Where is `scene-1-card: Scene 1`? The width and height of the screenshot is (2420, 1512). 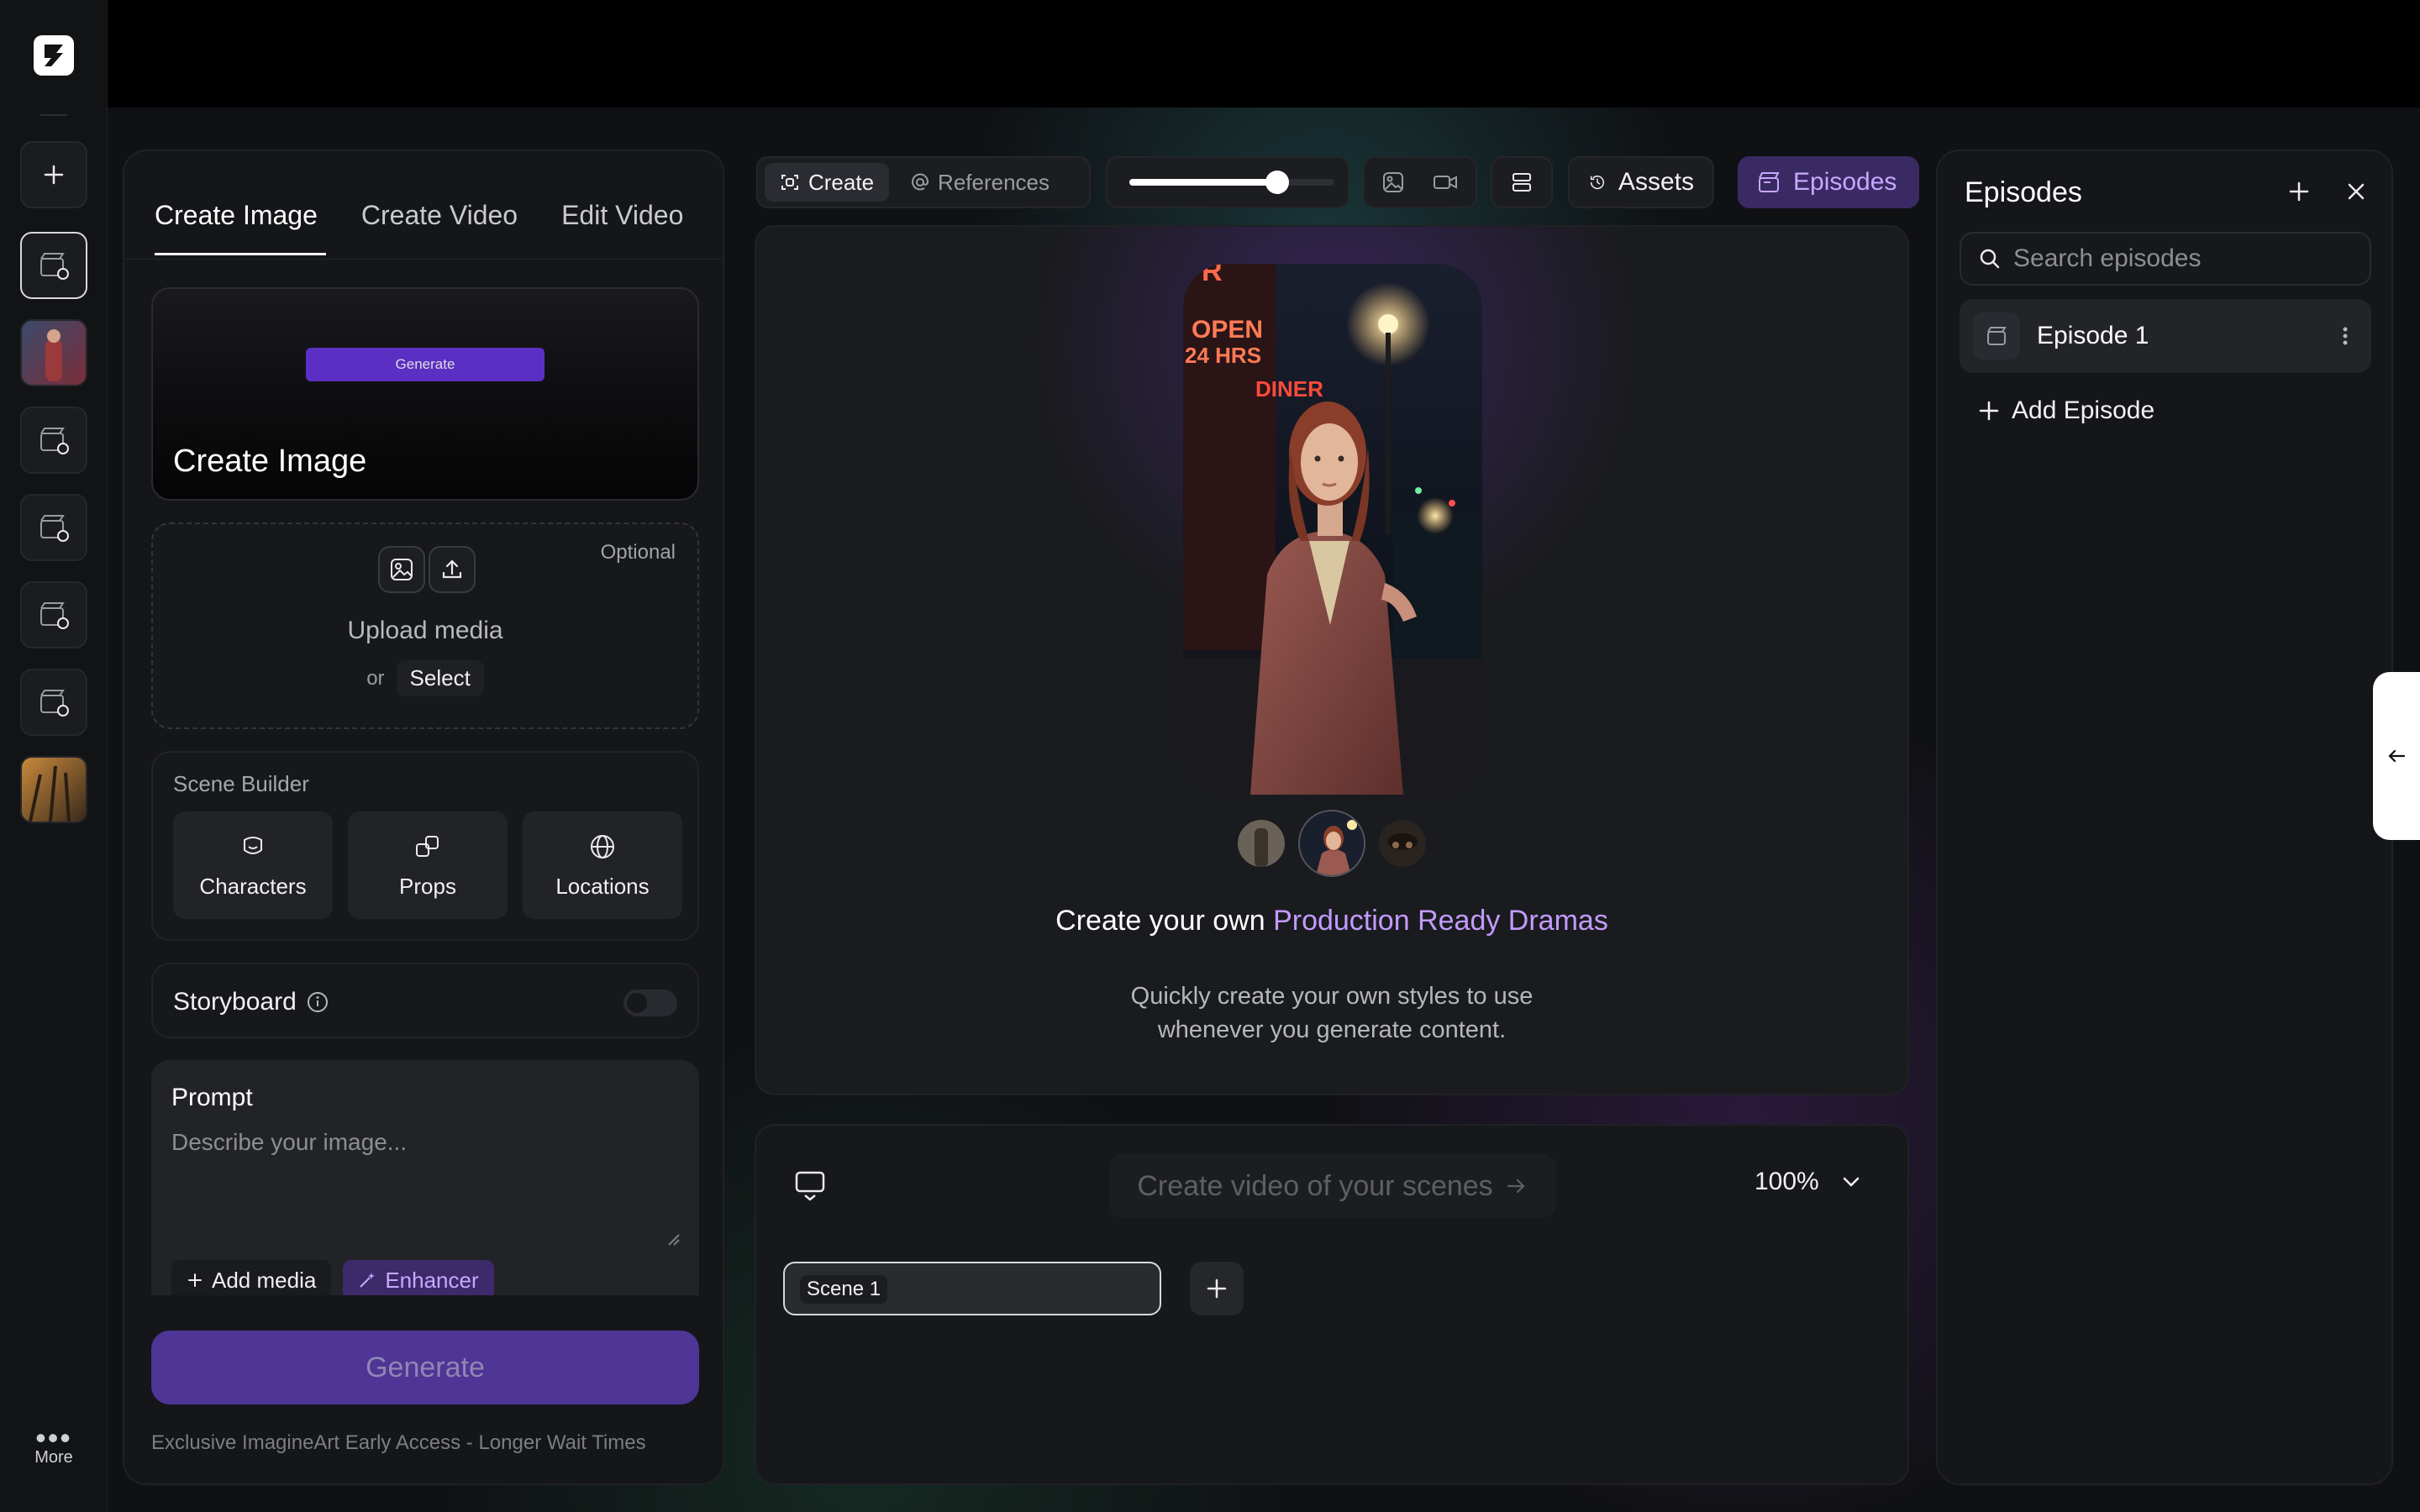
scene-1-card: Scene 1 is located at coordinates (972, 1288).